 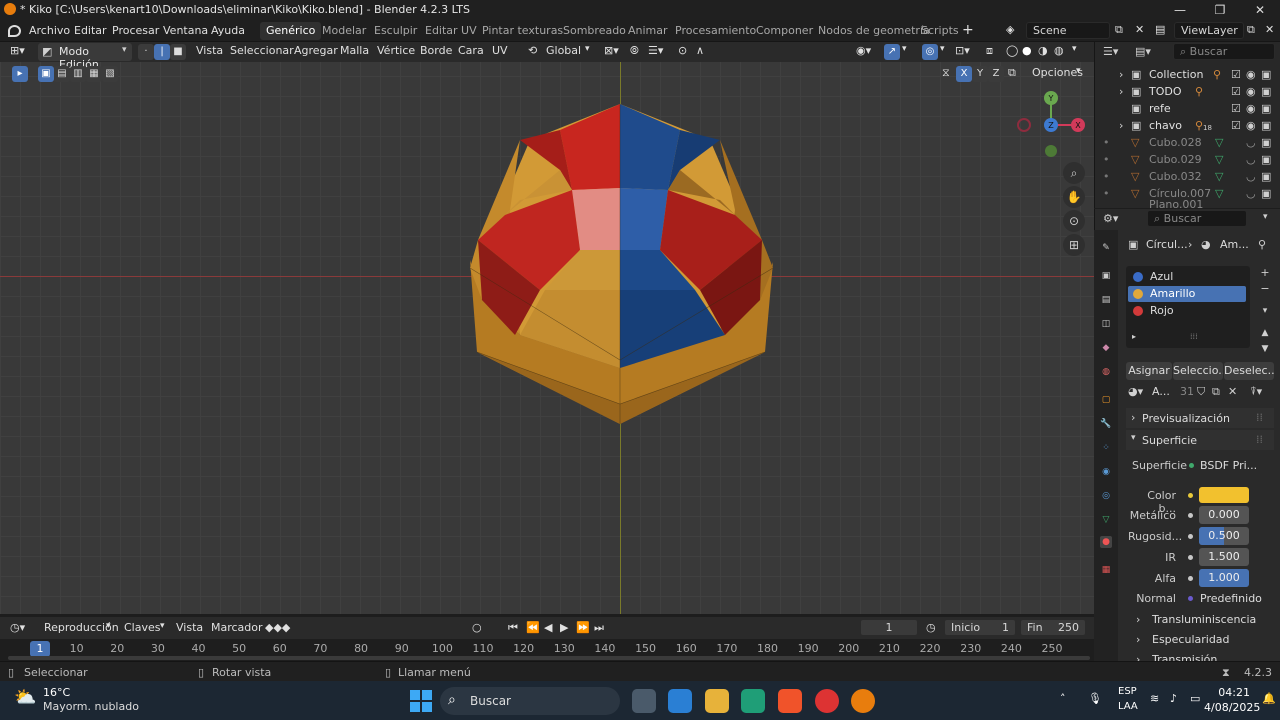 I want to click on overlays-icon: ◎, so click(x=930, y=52).